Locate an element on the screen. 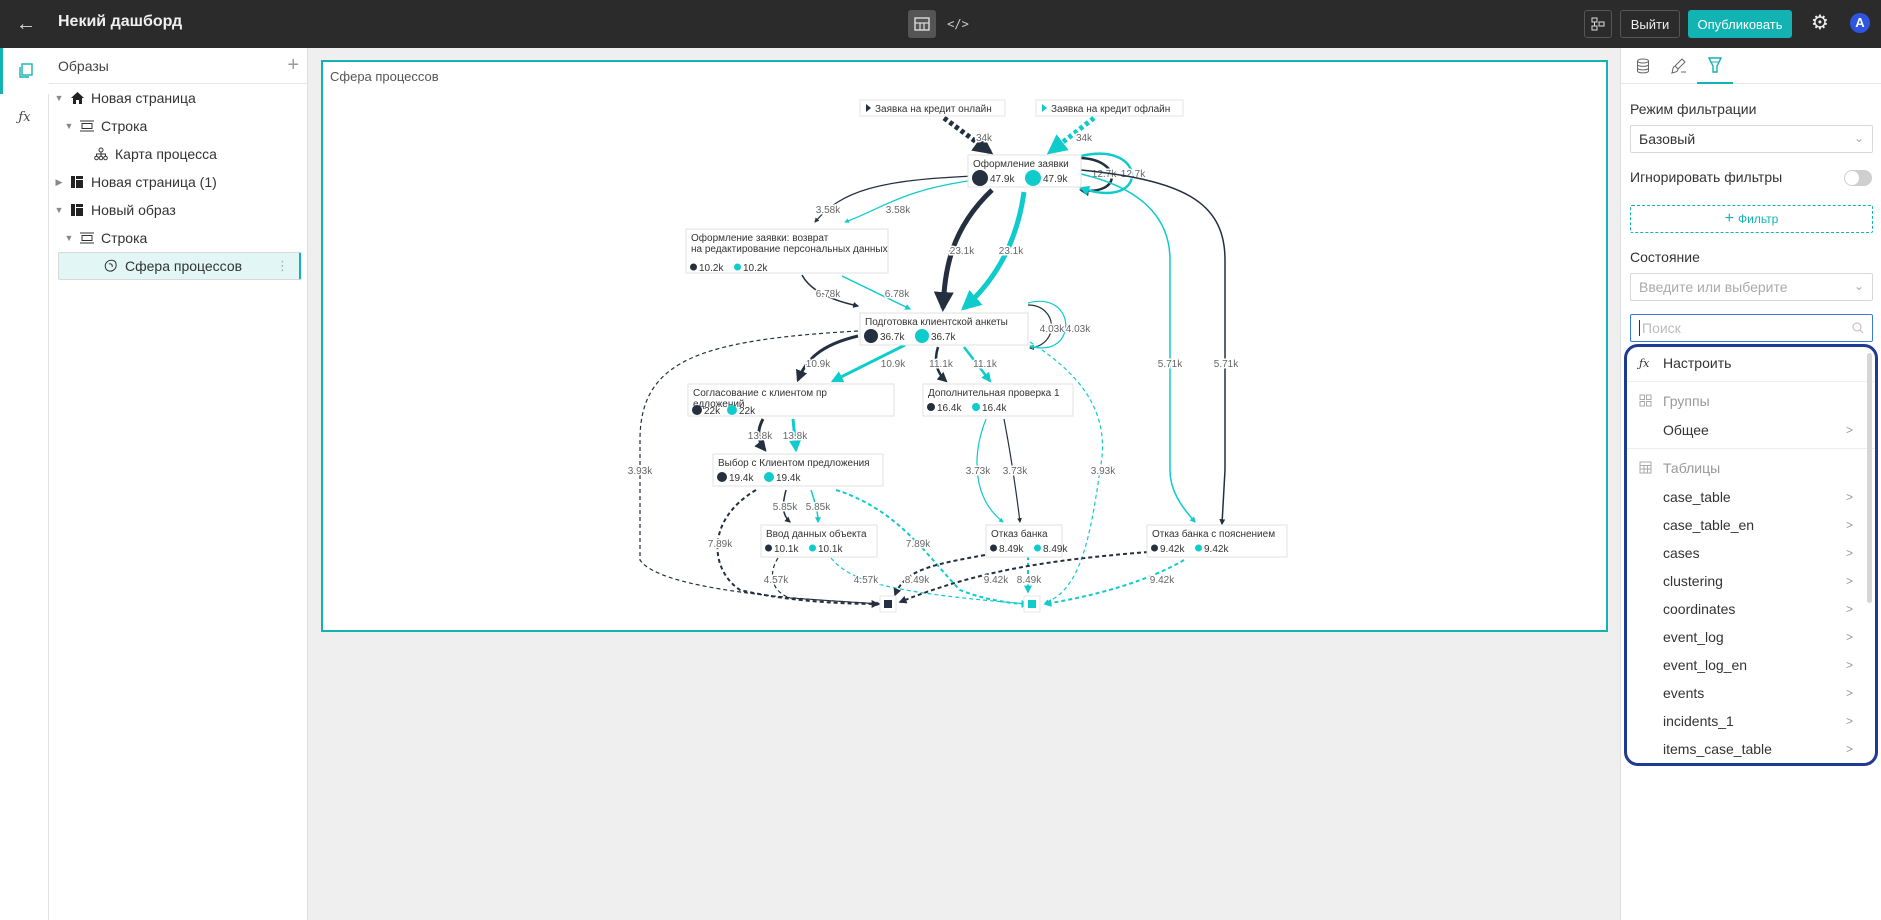 This screenshot has width=1881, height=920. edge-label: 3.93k is located at coordinates (1103, 471).